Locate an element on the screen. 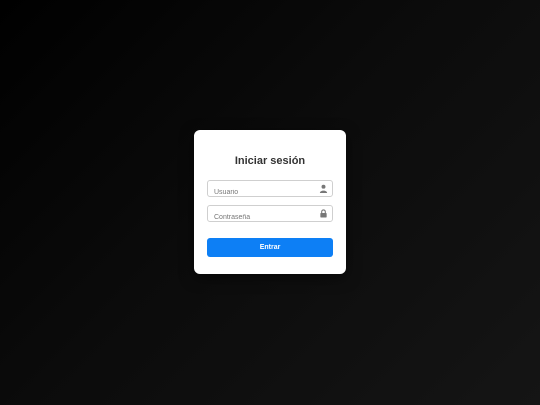 The height and width of the screenshot is (405, 540). password-field is located at coordinates (270, 215).